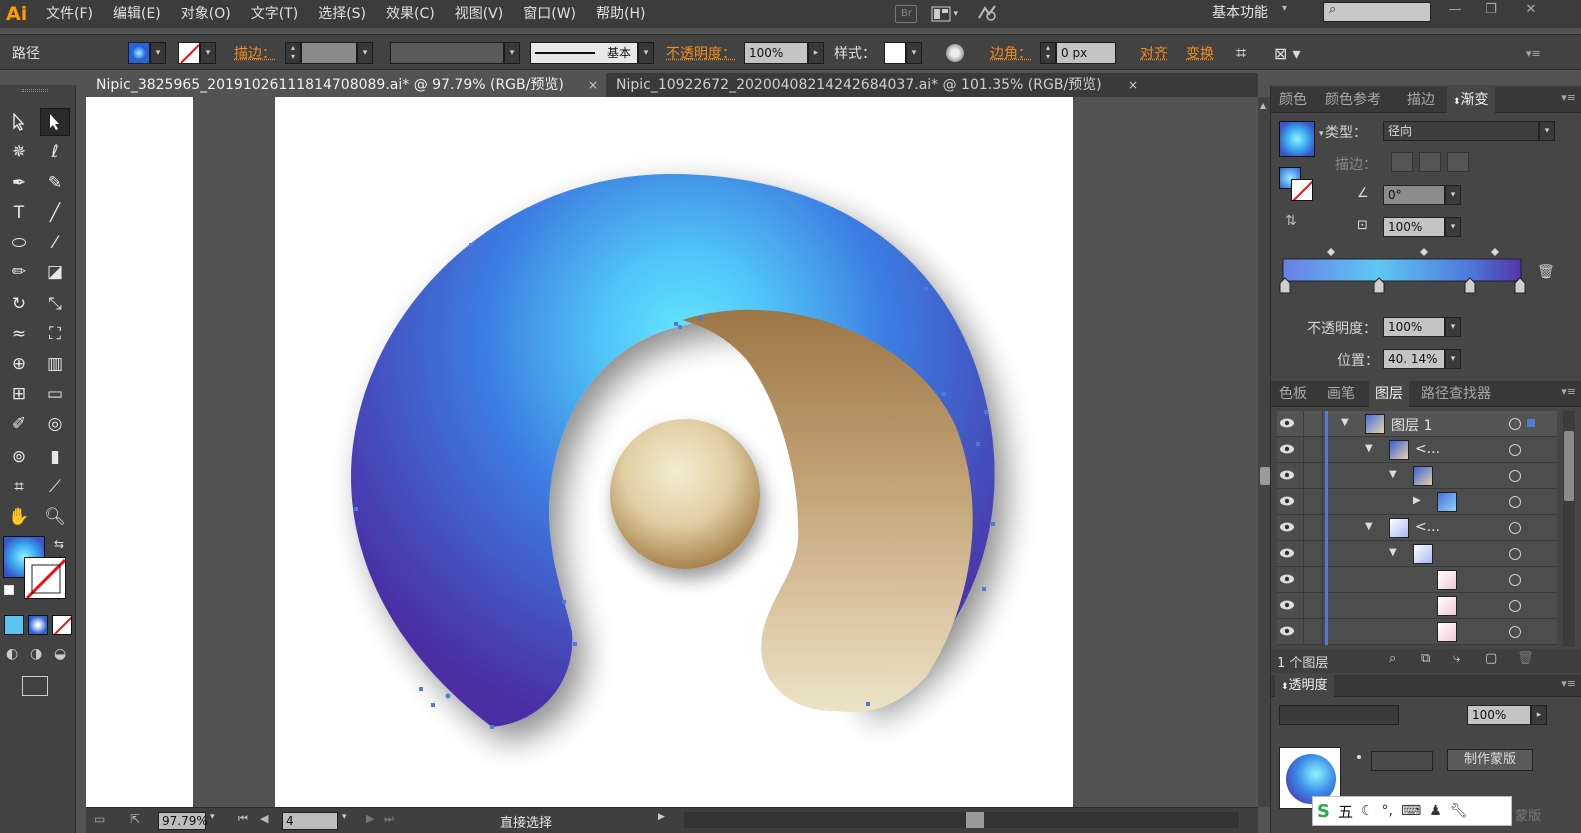 Image resolution: width=1581 pixels, height=833 pixels. I want to click on draw-normal-icon: ◐, so click(12, 654).